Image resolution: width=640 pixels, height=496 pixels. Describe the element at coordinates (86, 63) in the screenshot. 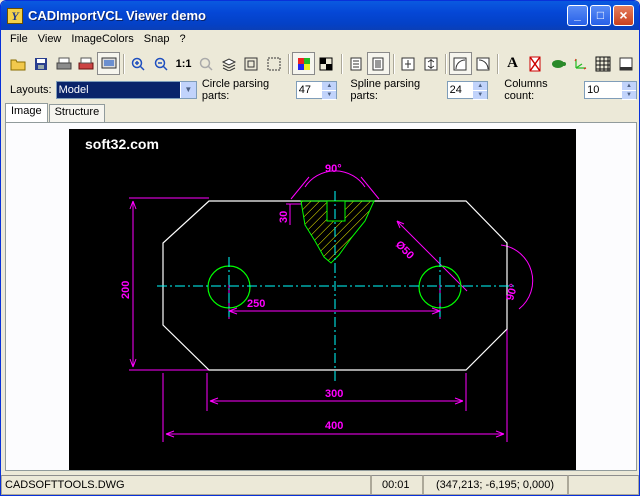

I see `print-preview-icon` at that location.